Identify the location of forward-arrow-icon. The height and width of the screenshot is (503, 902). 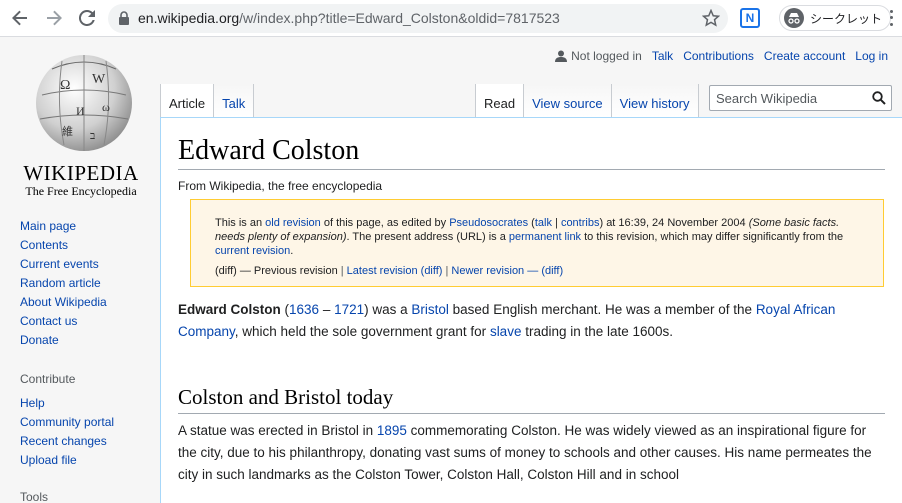
(54, 18).